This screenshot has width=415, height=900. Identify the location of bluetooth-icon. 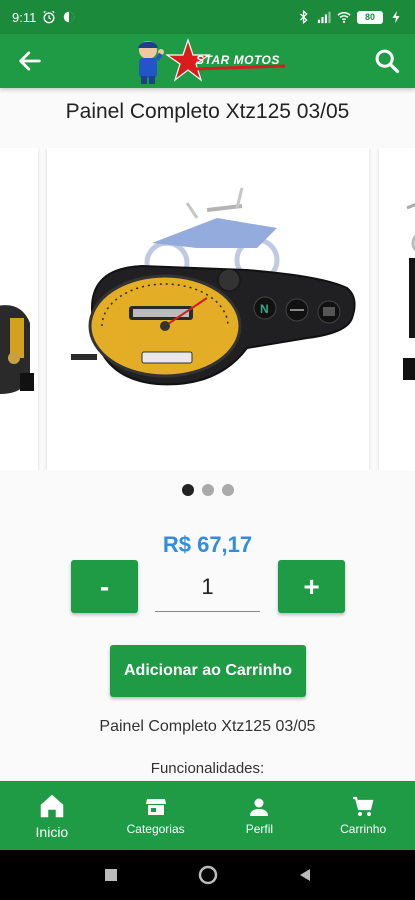
(304, 17).